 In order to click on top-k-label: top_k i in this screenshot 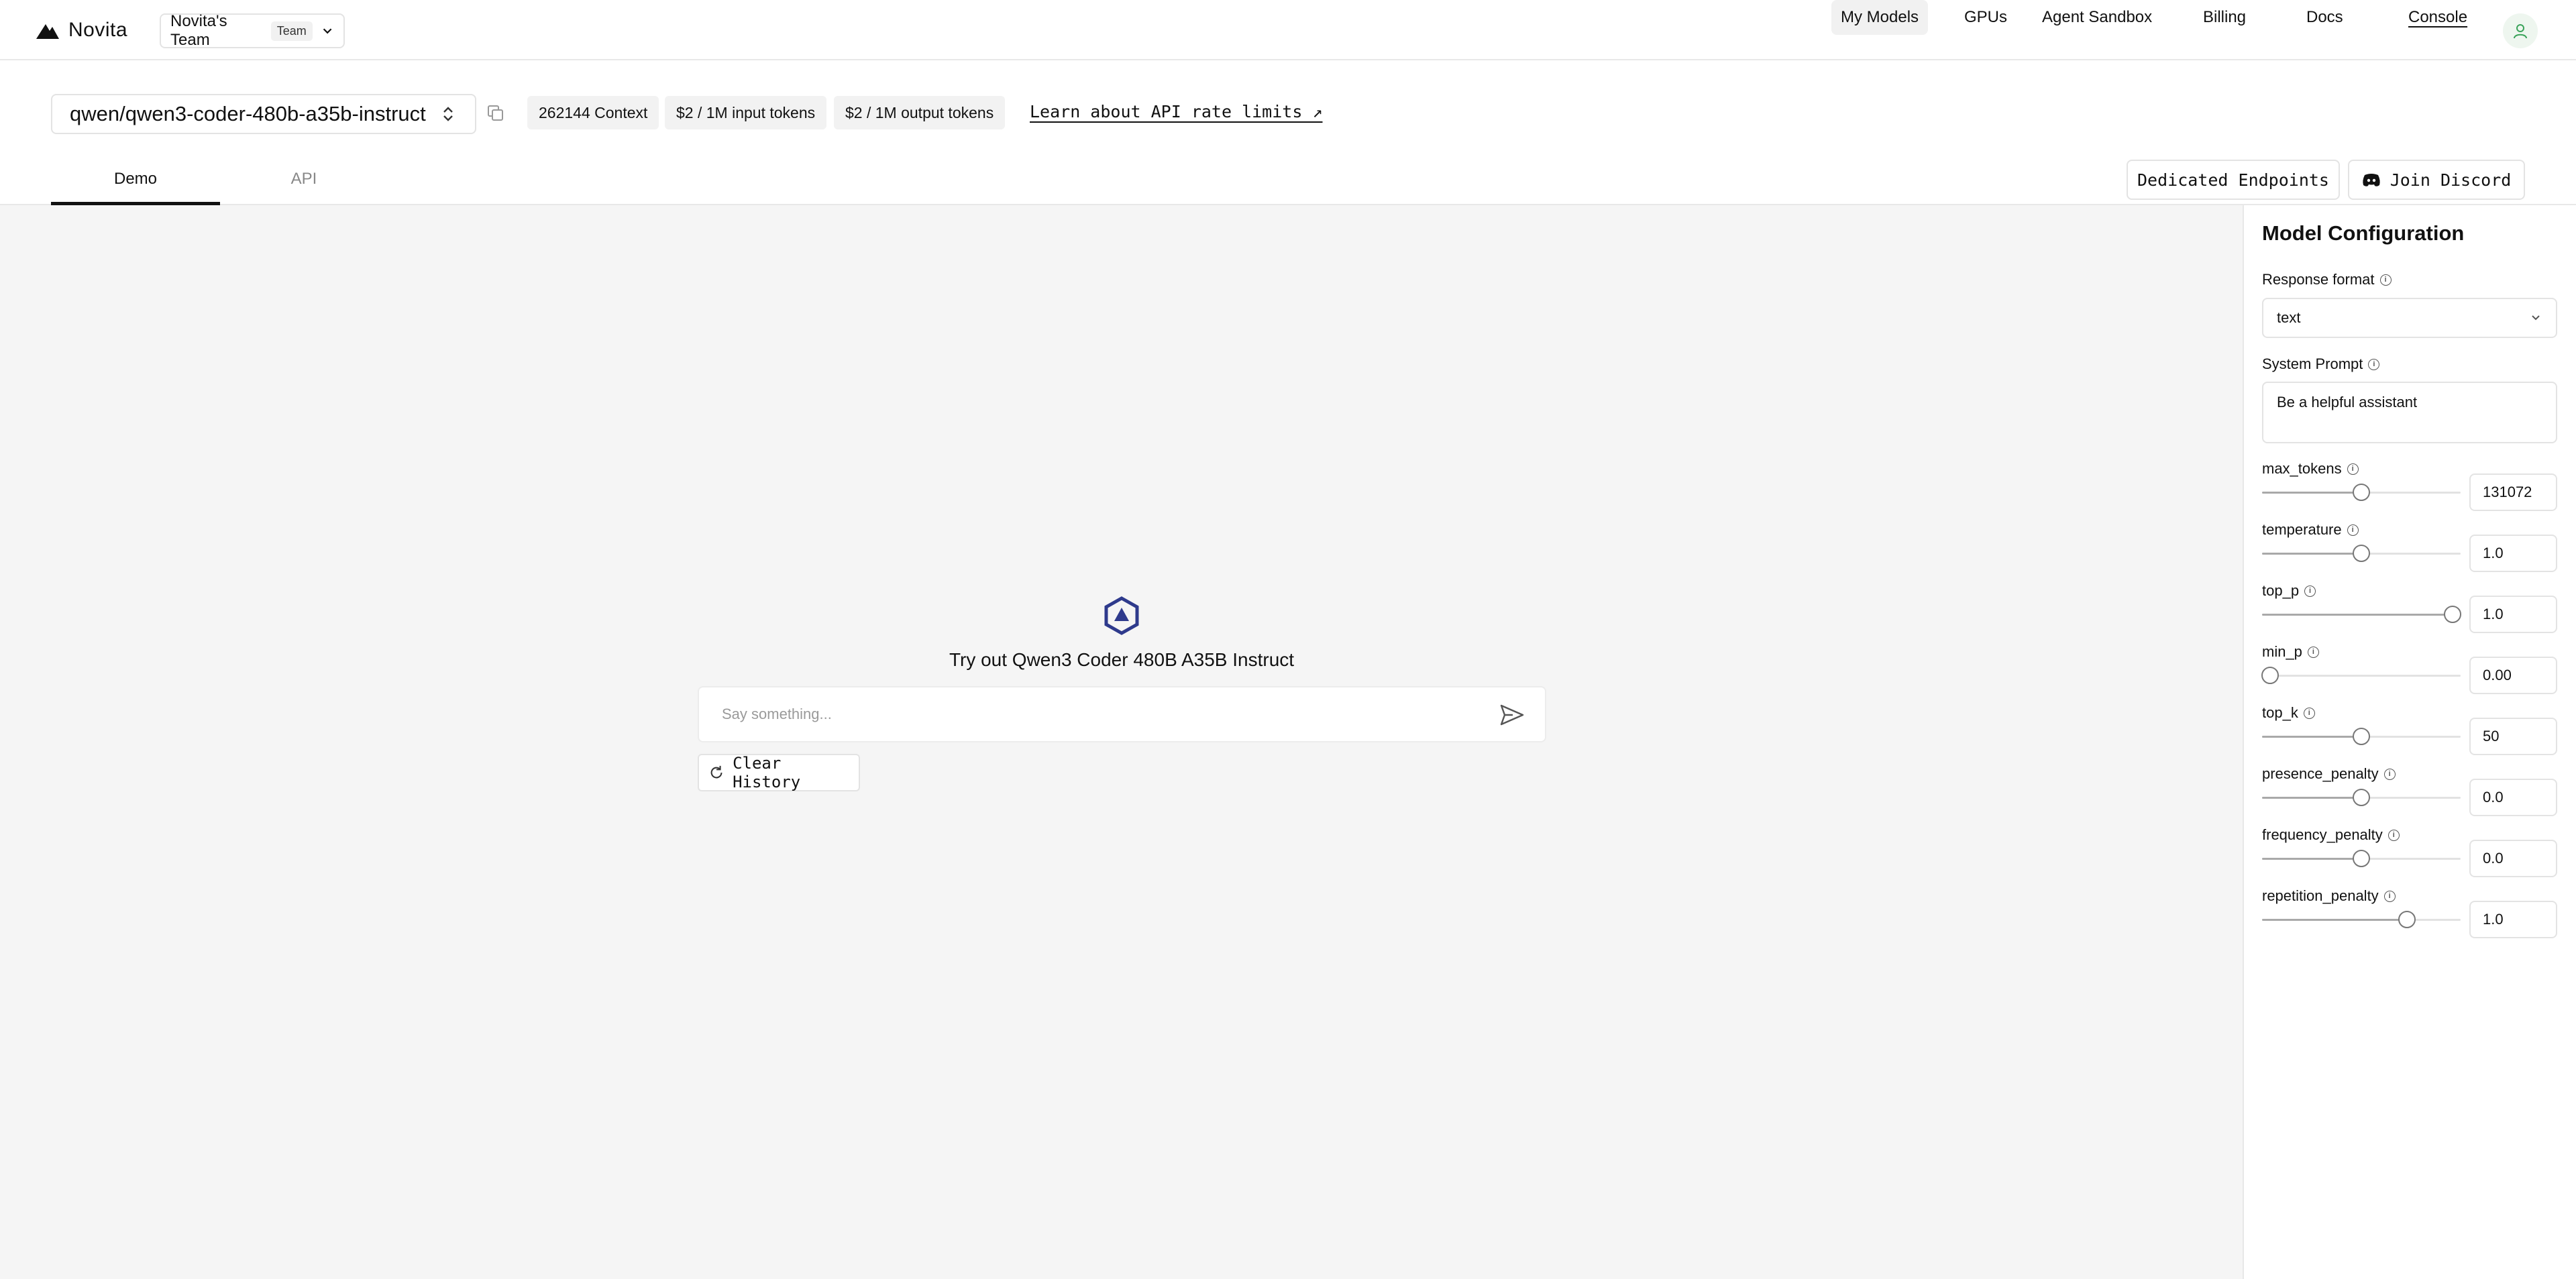, I will do `click(2288, 713)`.